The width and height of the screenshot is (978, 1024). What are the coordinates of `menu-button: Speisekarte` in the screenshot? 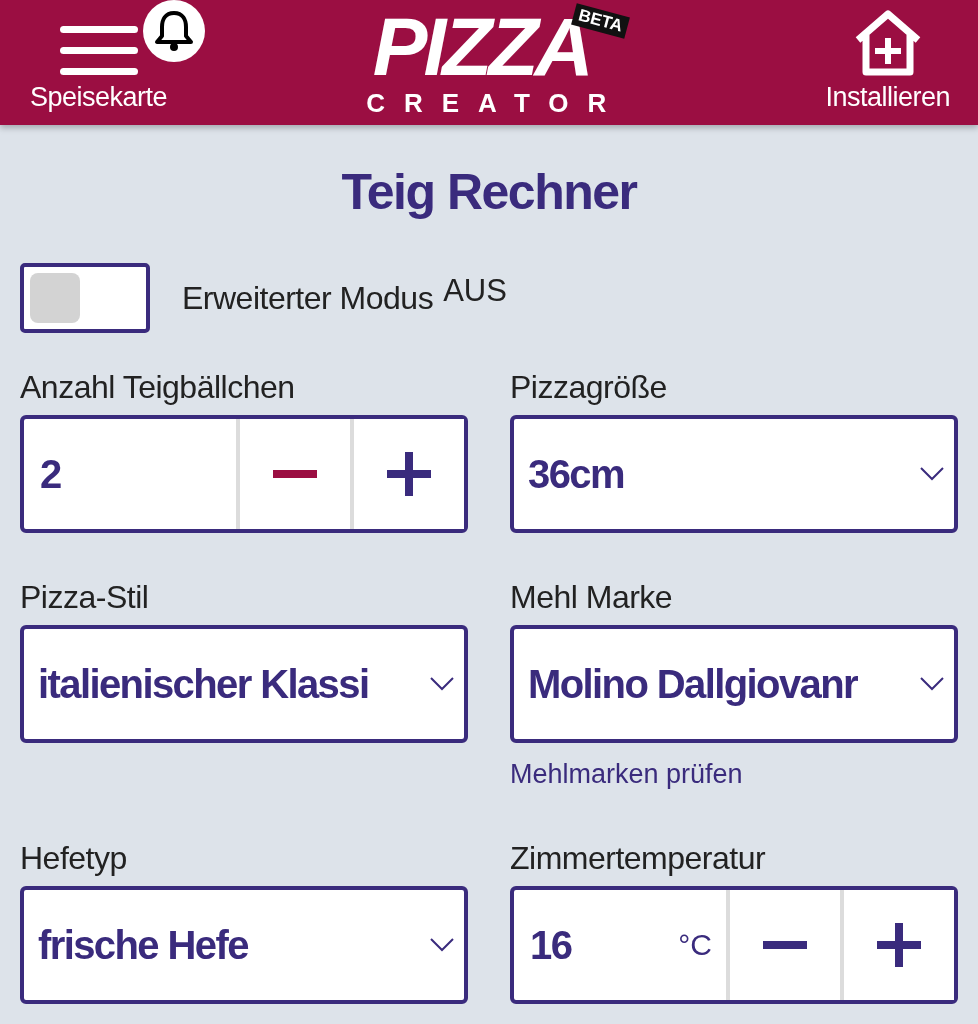 It's located at (99, 62).